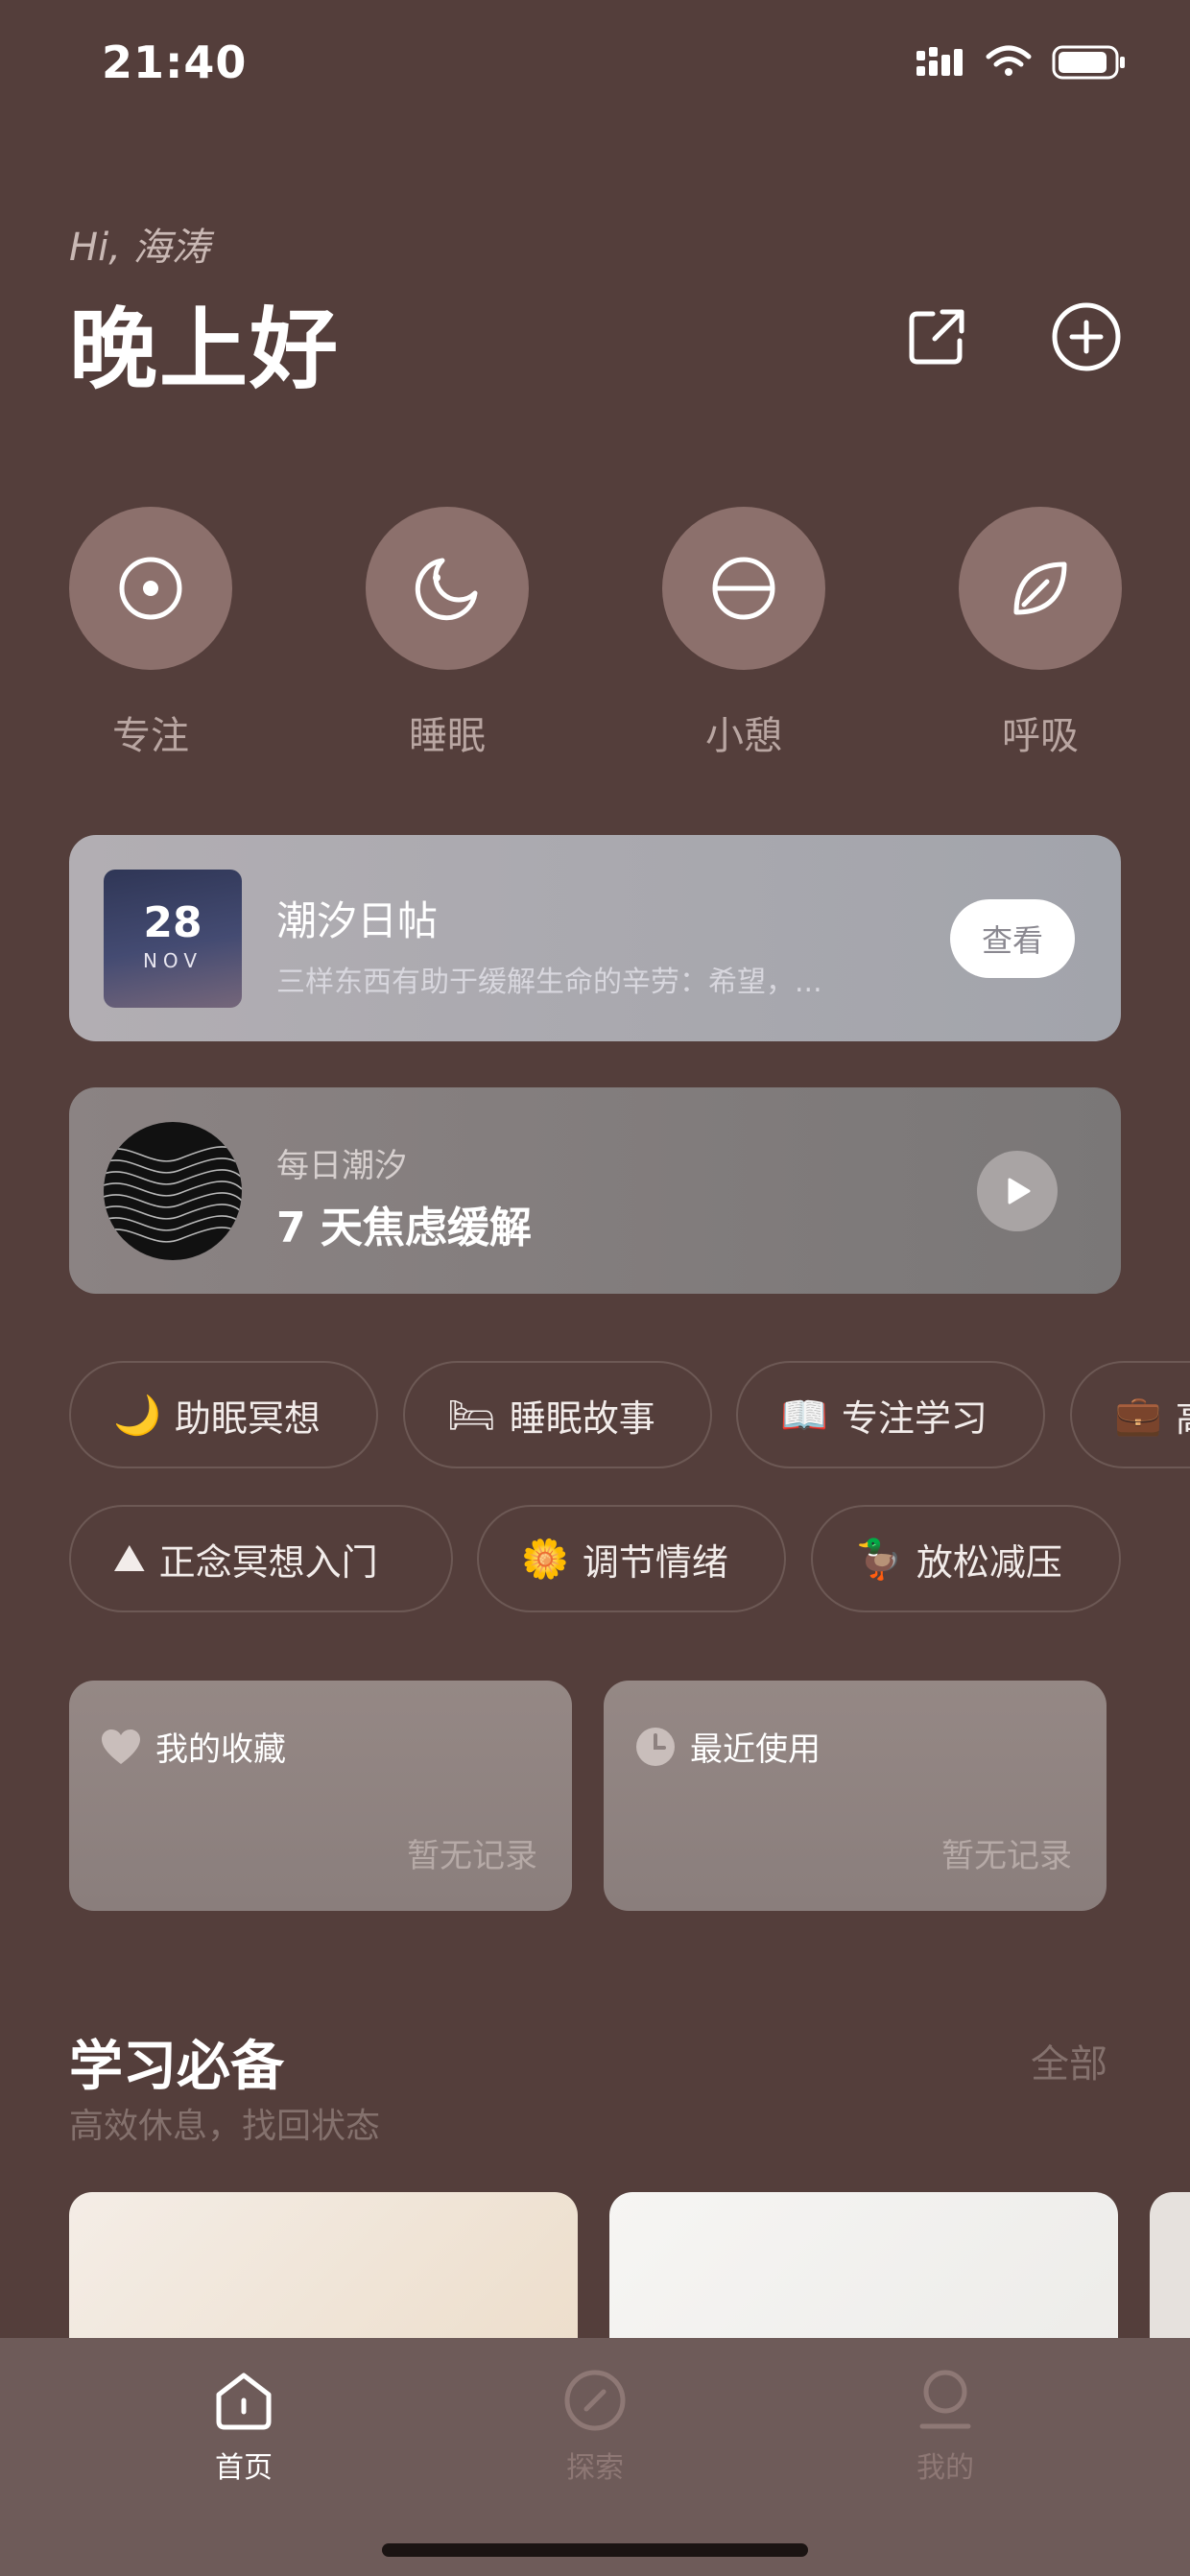  What do you see at coordinates (1183, 1415) in the screenshot?
I see `chip-label: 高` at bounding box center [1183, 1415].